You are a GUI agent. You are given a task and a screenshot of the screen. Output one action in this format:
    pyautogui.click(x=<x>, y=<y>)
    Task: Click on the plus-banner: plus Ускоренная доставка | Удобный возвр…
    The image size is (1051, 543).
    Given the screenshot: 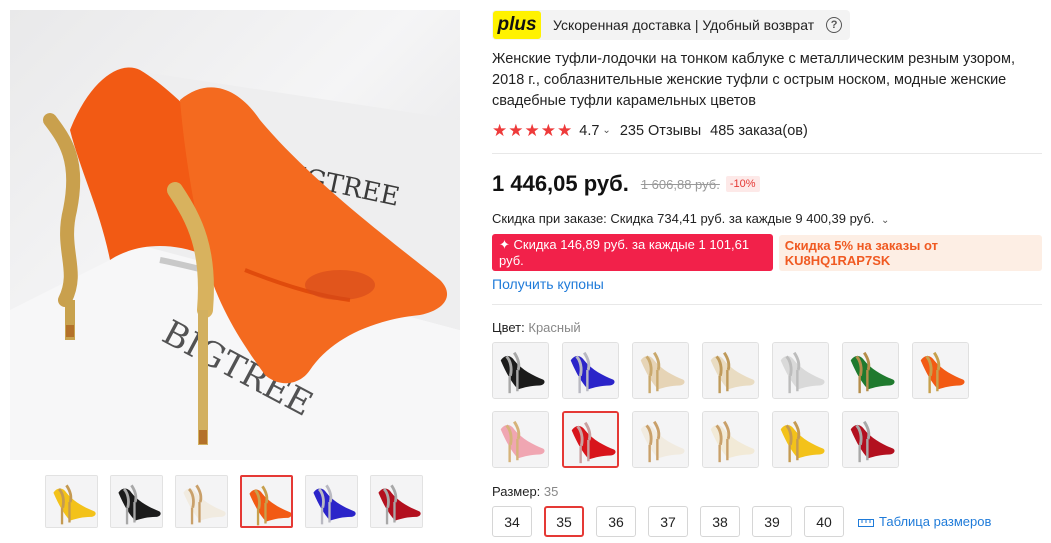 What is the action you would take?
    pyautogui.click(x=671, y=25)
    